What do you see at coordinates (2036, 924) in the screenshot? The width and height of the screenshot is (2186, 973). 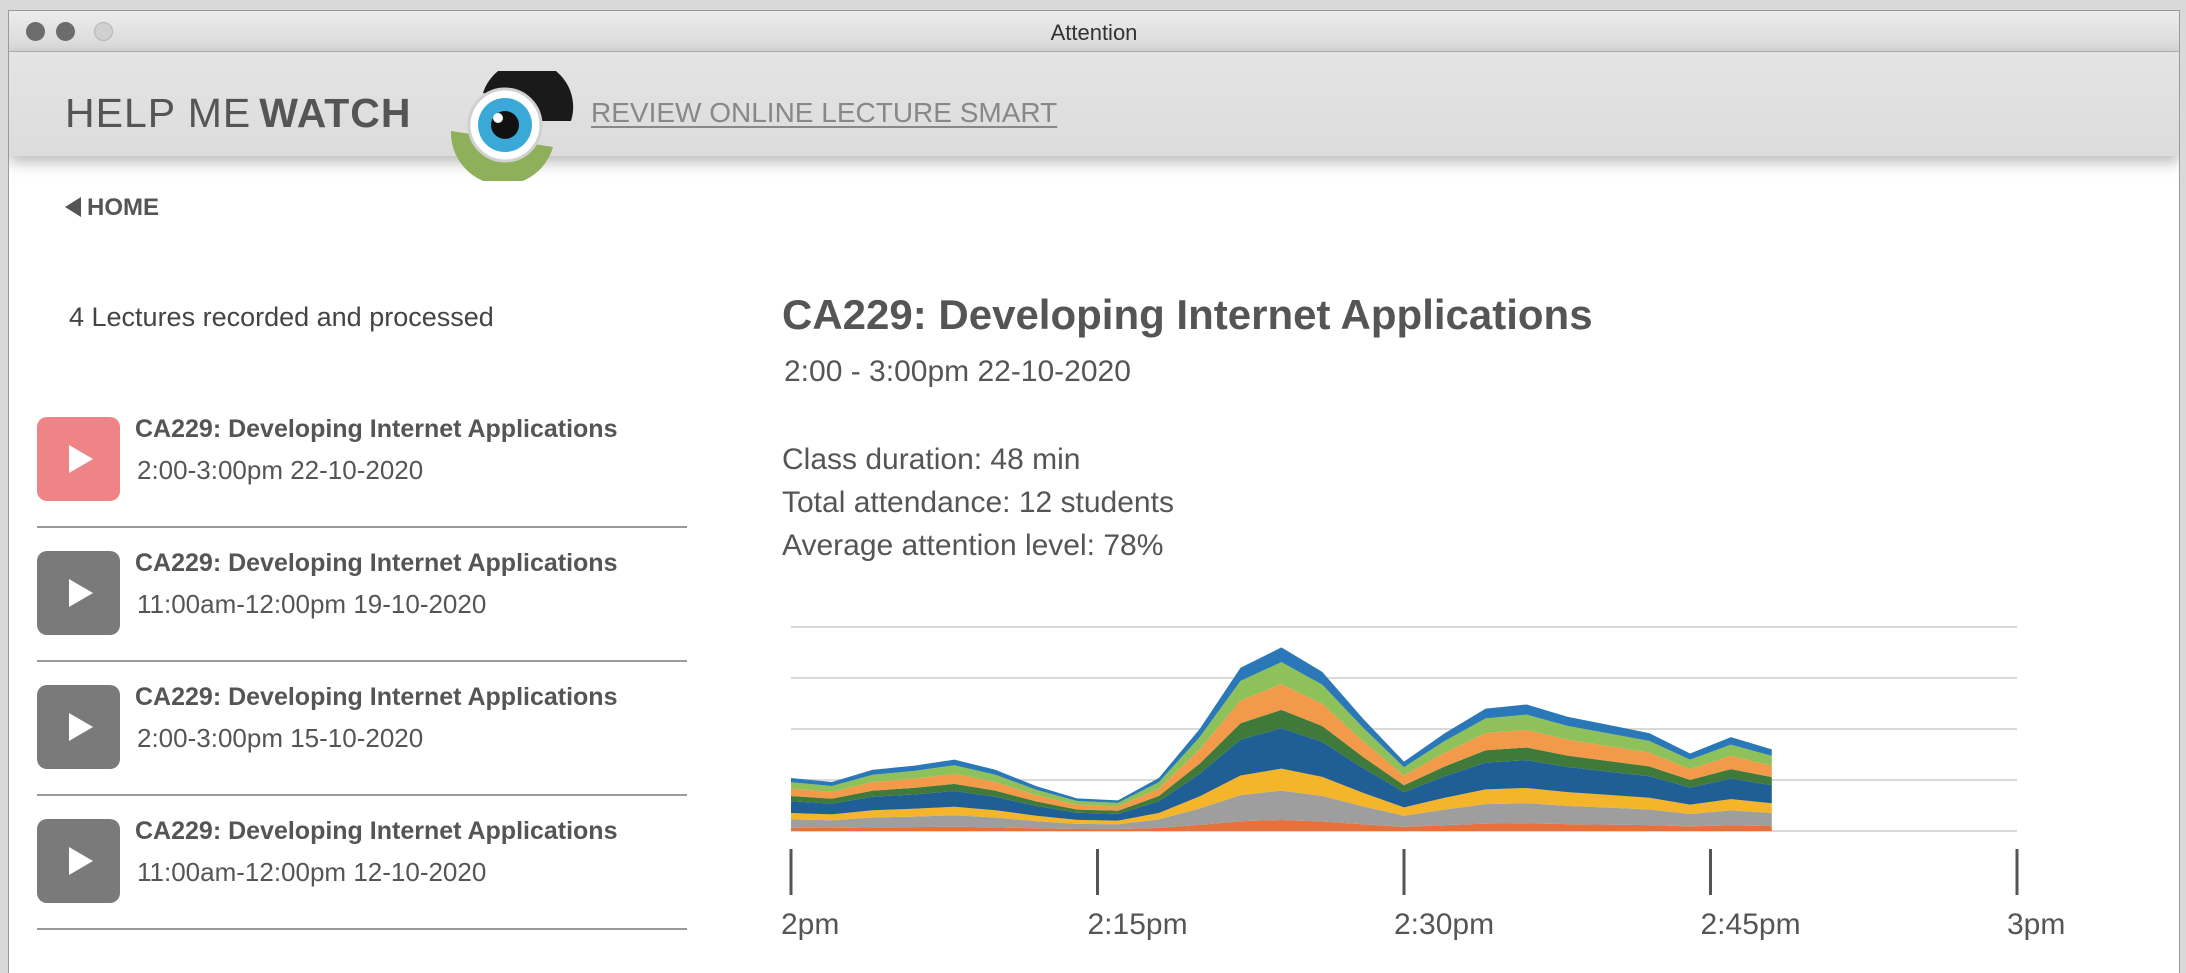 I see `x-axis-tick-label: 3pm` at bounding box center [2036, 924].